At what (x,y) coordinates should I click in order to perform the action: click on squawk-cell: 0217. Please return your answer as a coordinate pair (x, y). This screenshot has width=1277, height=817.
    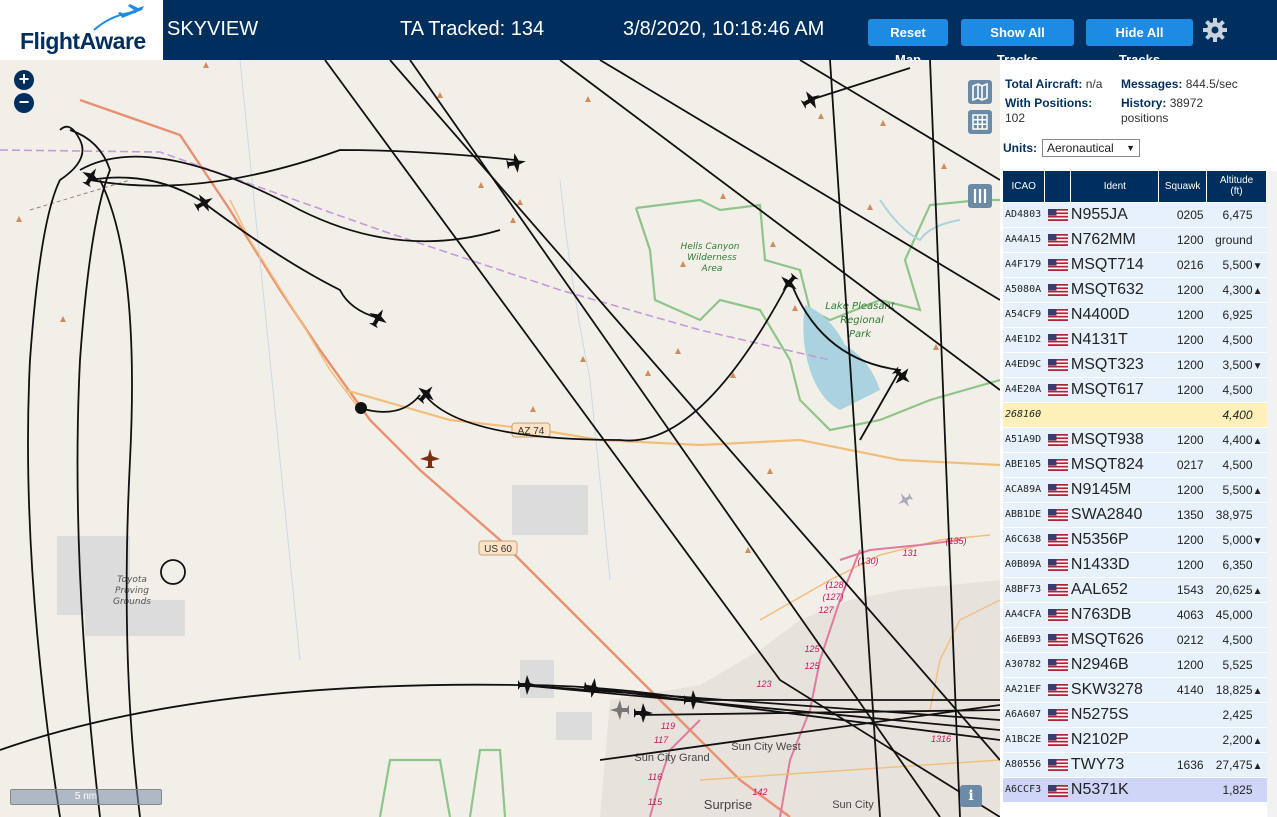
    Looking at the image, I should click on (1182, 464).